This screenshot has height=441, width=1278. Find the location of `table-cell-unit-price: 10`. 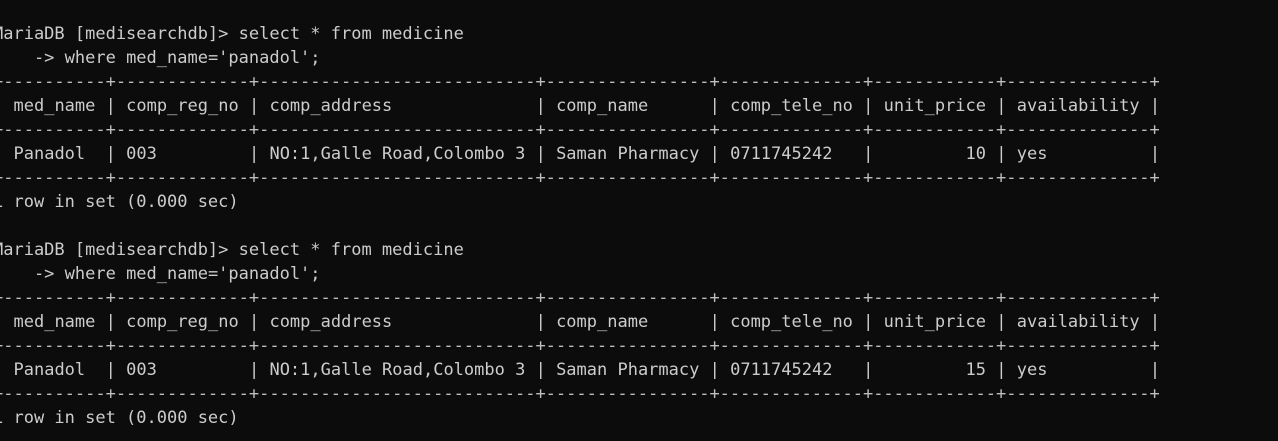

table-cell-unit-price: 10 is located at coordinates (976, 154).